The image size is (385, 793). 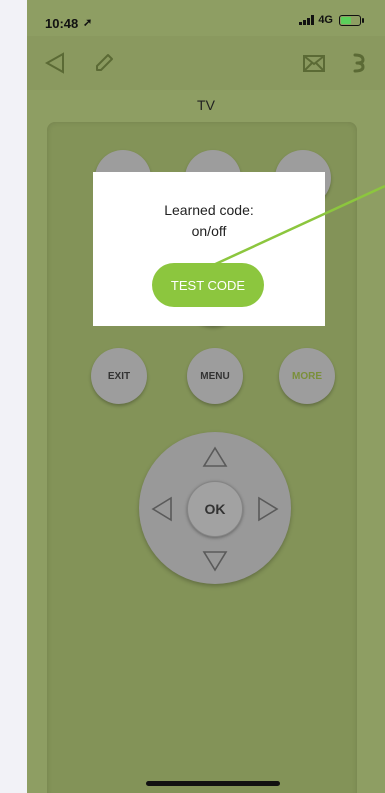 I want to click on page-title: TV, so click(x=206, y=105).